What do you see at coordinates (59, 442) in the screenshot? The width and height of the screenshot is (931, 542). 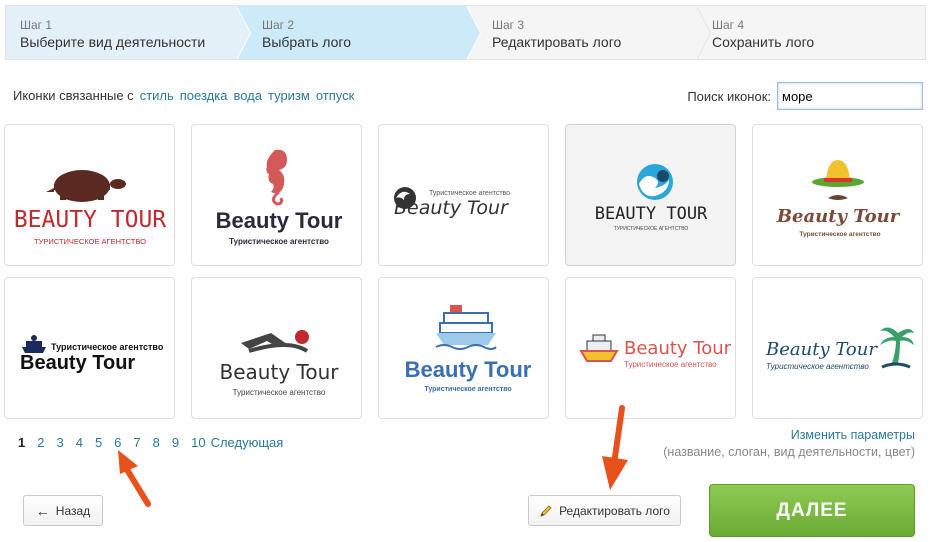 I see `page-3: 3` at bounding box center [59, 442].